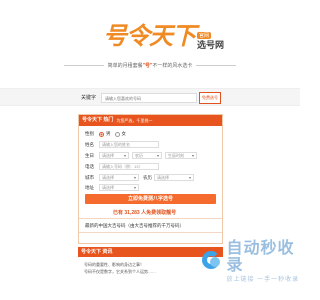 The width and height of the screenshot is (320, 300). I want to click on name-field: 请输入您的姓名, so click(129, 144).